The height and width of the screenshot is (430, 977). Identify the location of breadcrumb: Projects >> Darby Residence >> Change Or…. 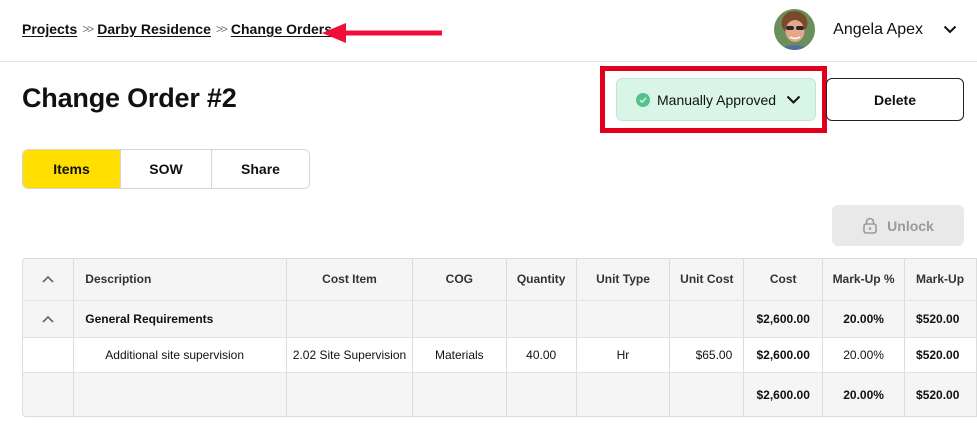
(177, 29).